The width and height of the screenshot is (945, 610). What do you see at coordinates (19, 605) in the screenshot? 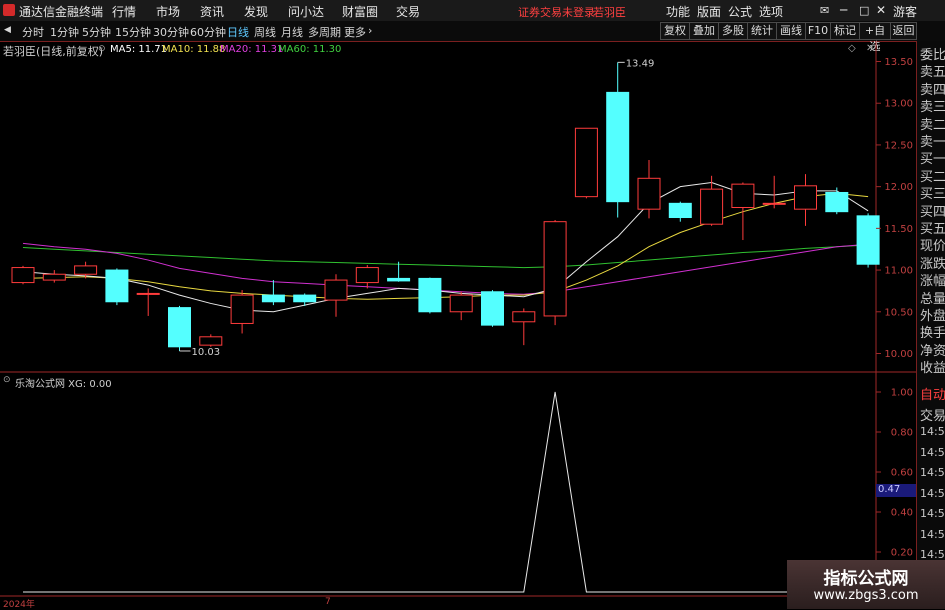
I see `x-axis-start-label: 2024年` at bounding box center [19, 605].